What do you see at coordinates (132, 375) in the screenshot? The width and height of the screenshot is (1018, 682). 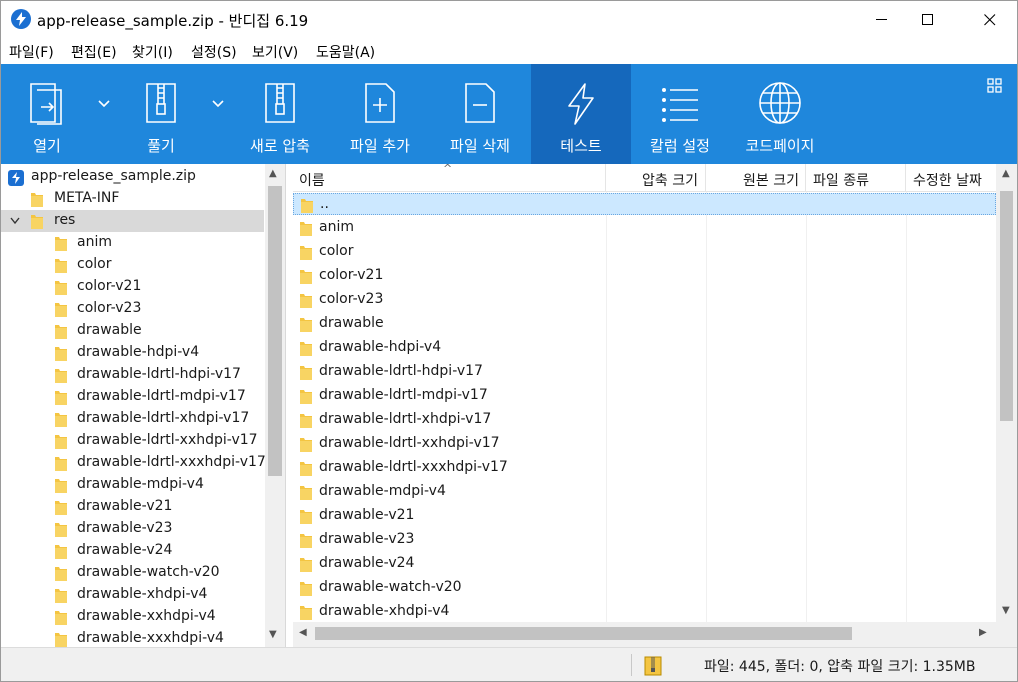 I see `tree-item: drawable-ldrtl-hdpi-v17` at bounding box center [132, 375].